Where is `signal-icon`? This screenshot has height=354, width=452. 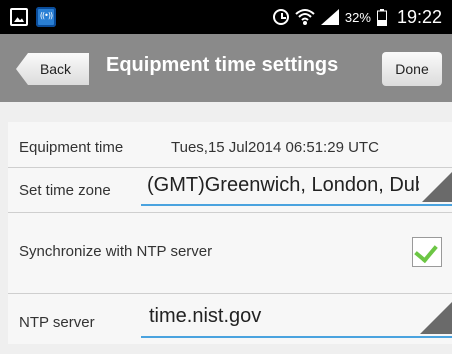 signal-icon is located at coordinates (329, 17).